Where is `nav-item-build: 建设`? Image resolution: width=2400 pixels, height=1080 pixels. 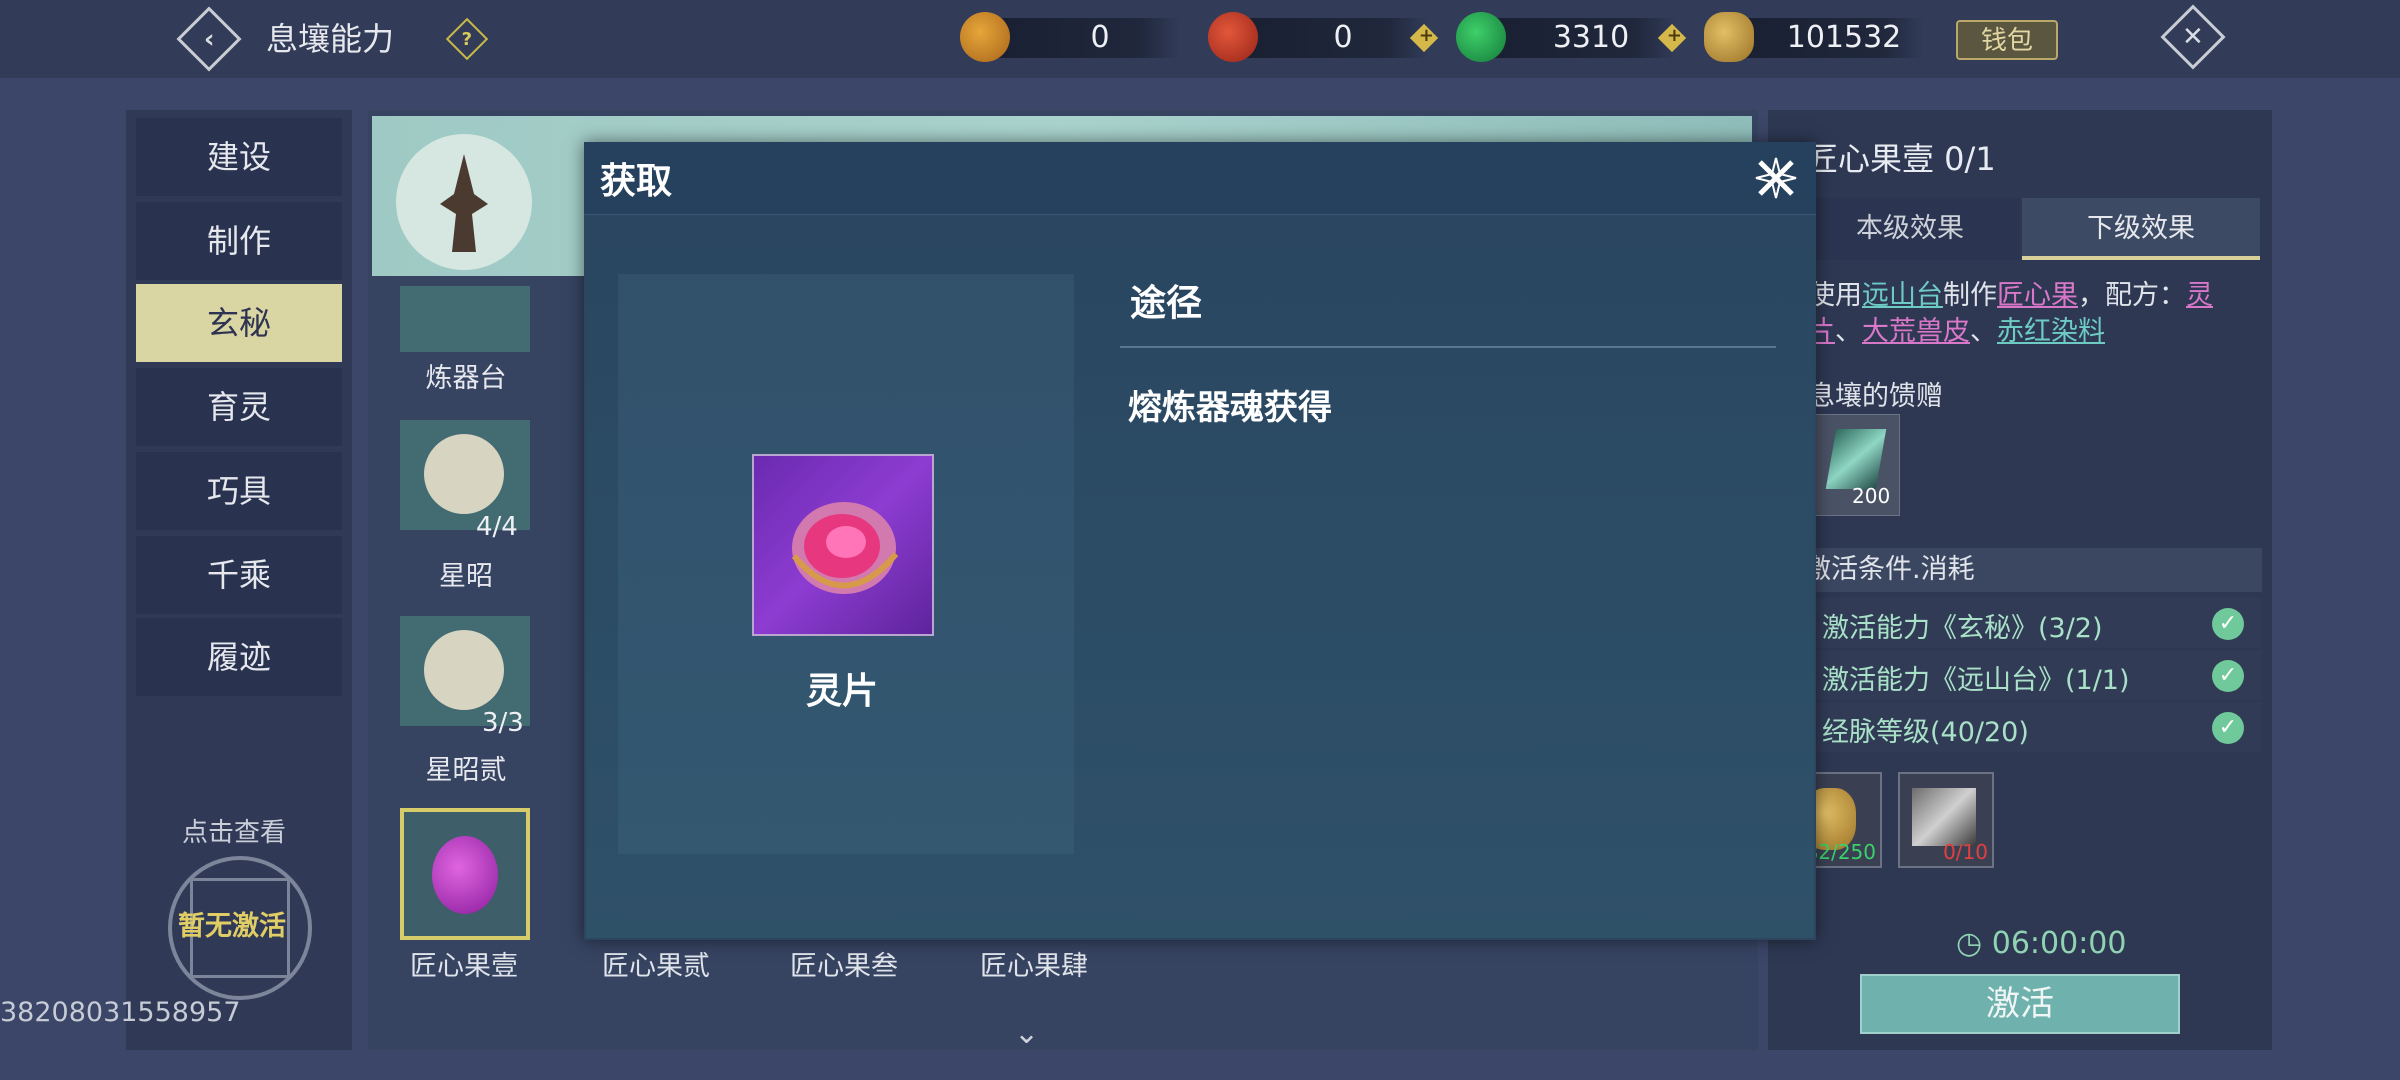
nav-item-build: 建设 is located at coordinates (239, 157).